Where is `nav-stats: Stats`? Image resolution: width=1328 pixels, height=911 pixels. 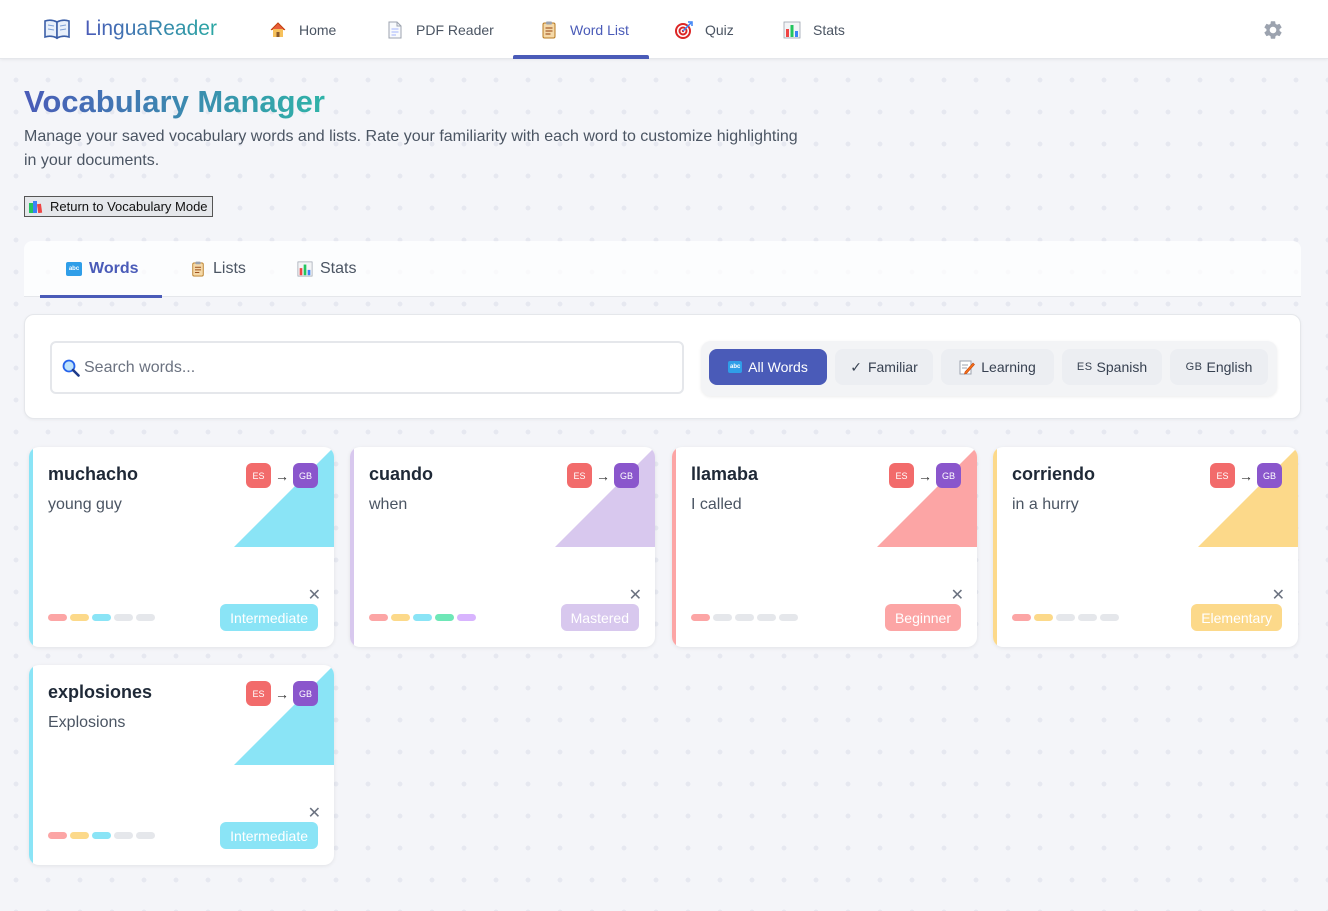 nav-stats: Stats is located at coordinates (814, 29).